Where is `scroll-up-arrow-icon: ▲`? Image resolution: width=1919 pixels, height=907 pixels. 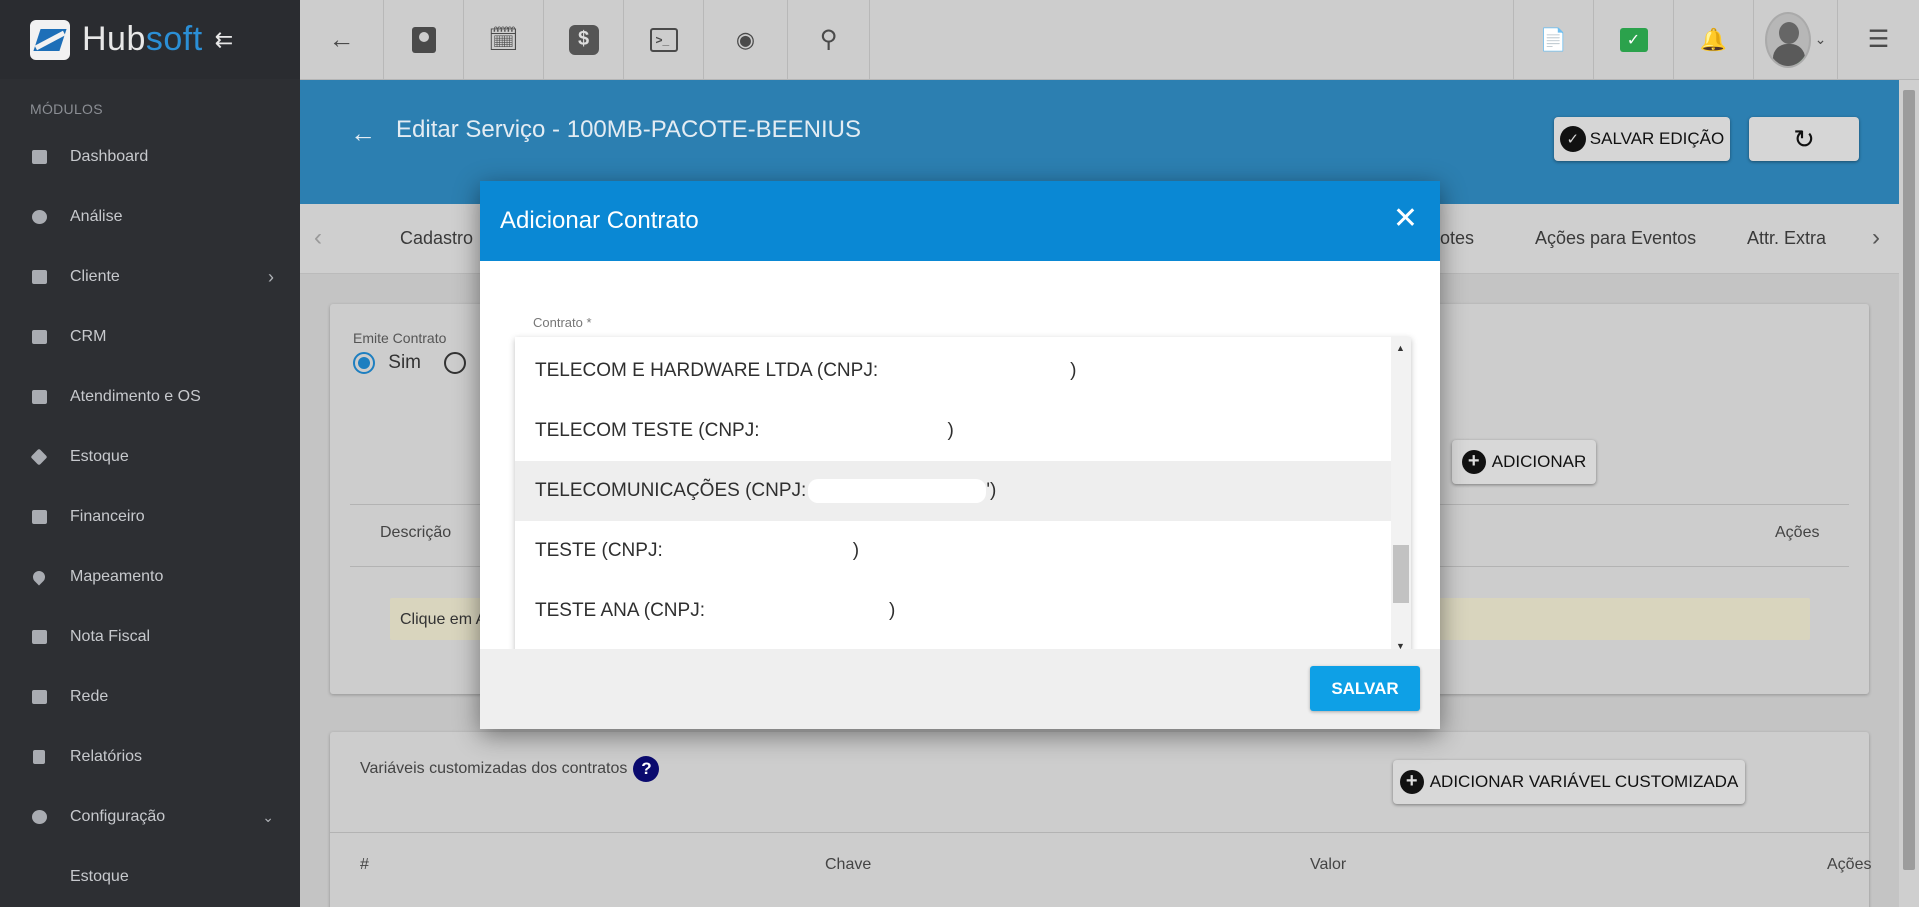
scroll-up-arrow-icon: ▲ is located at coordinates (1400, 348).